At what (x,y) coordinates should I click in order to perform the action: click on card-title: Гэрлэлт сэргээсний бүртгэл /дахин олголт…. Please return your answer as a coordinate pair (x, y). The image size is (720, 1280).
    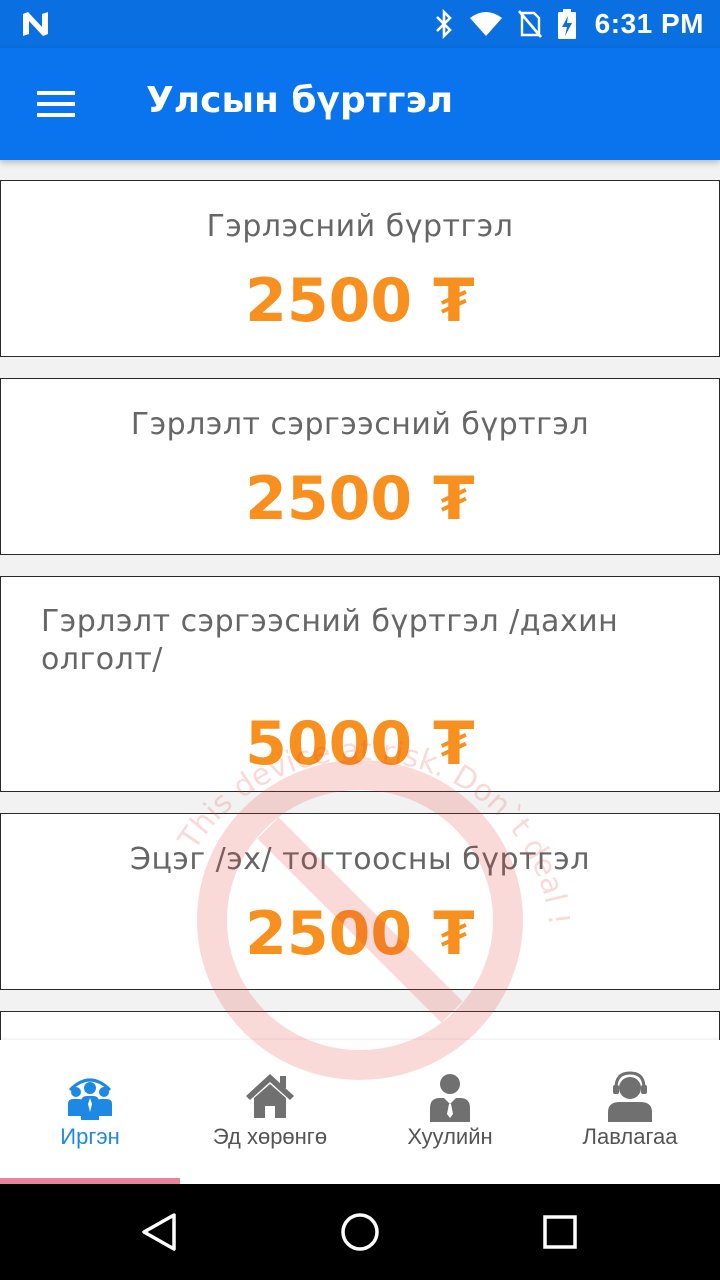
    Looking at the image, I should click on (360, 641).